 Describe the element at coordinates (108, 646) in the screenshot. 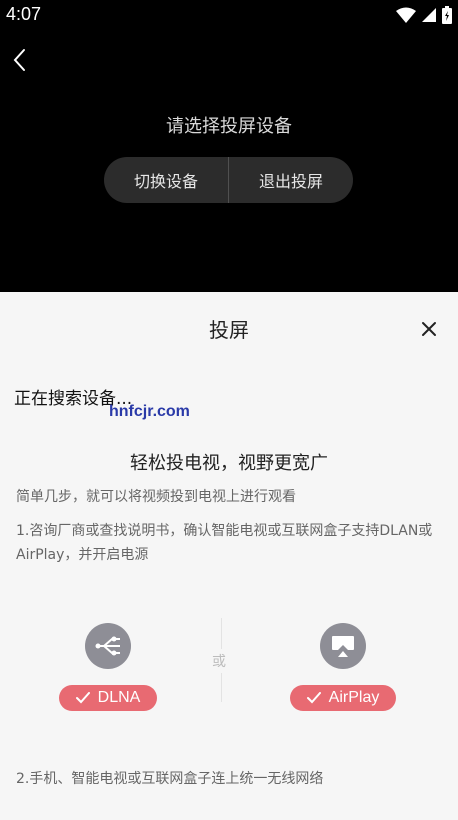

I see `share-nodes-icon` at that location.